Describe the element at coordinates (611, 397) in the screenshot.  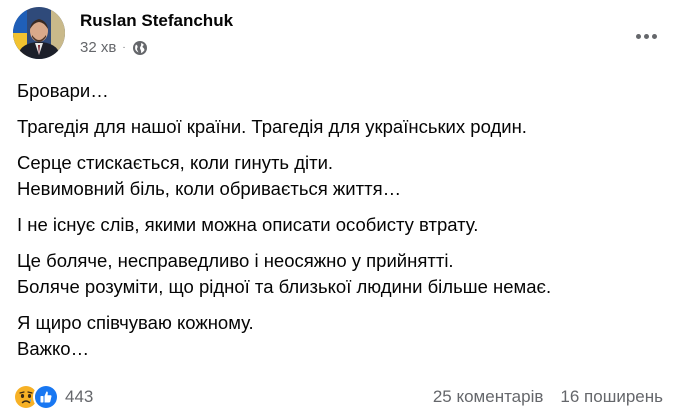
I see `shares-count-link: 16 поширень` at that location.